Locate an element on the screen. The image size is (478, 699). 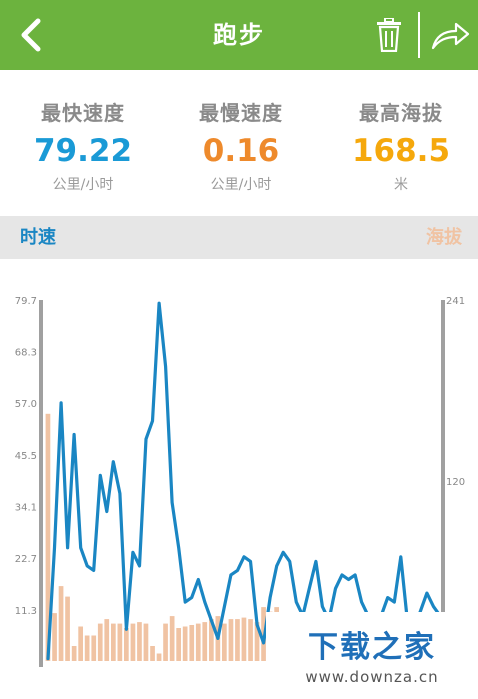
share-arrow-icon is located at coordinates (450, 36).